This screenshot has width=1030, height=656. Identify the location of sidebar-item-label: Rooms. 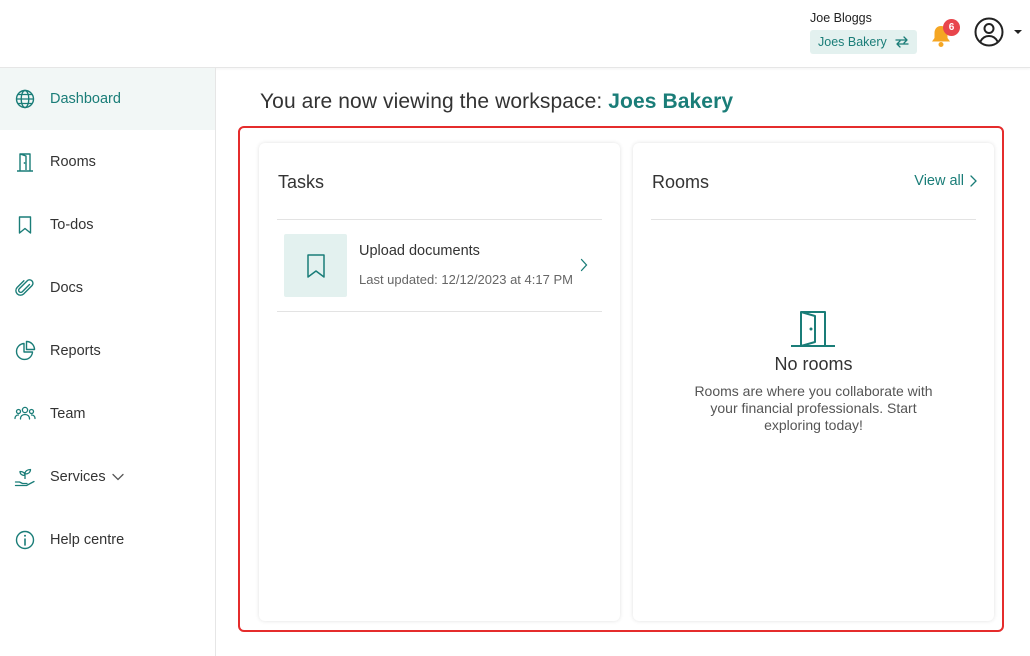
(73, 162).